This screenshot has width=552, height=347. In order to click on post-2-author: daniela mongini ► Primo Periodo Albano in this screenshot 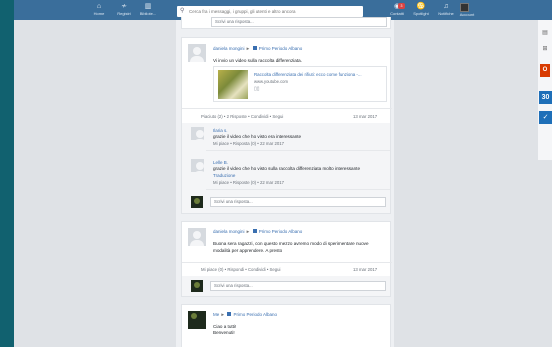, I will do `click(257, 231)`.